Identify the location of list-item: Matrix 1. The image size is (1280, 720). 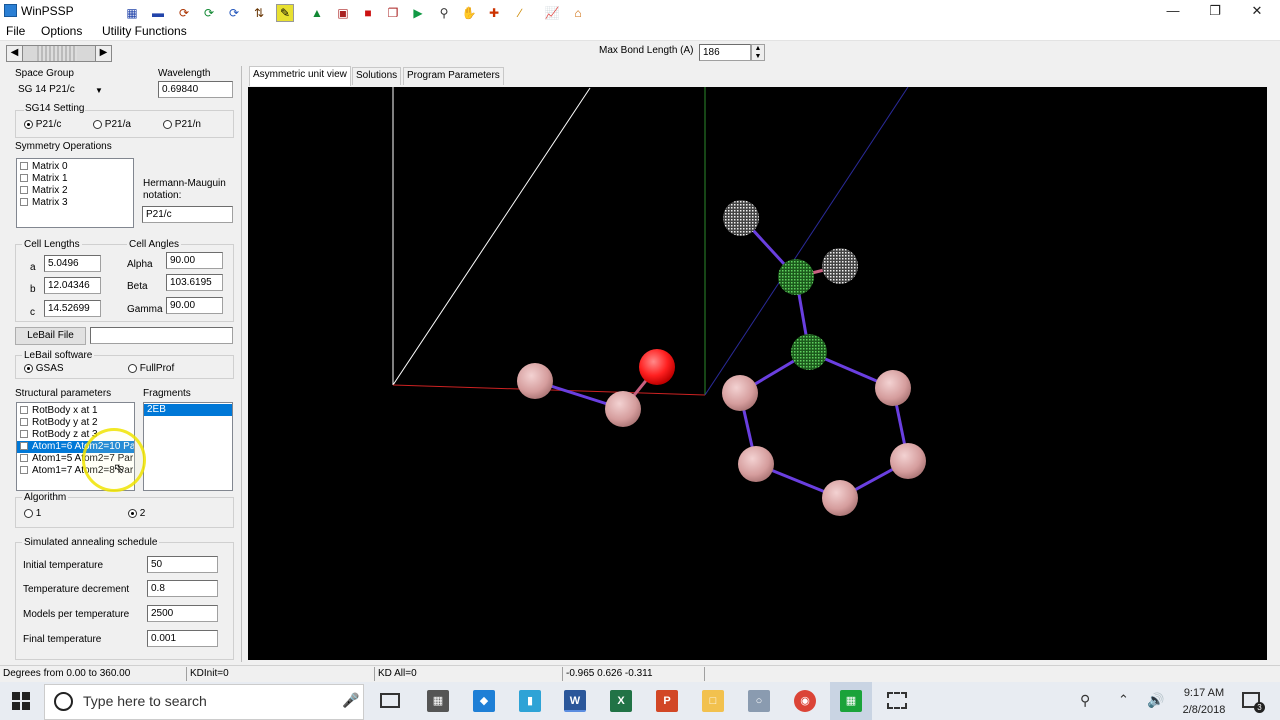
(75, 179).